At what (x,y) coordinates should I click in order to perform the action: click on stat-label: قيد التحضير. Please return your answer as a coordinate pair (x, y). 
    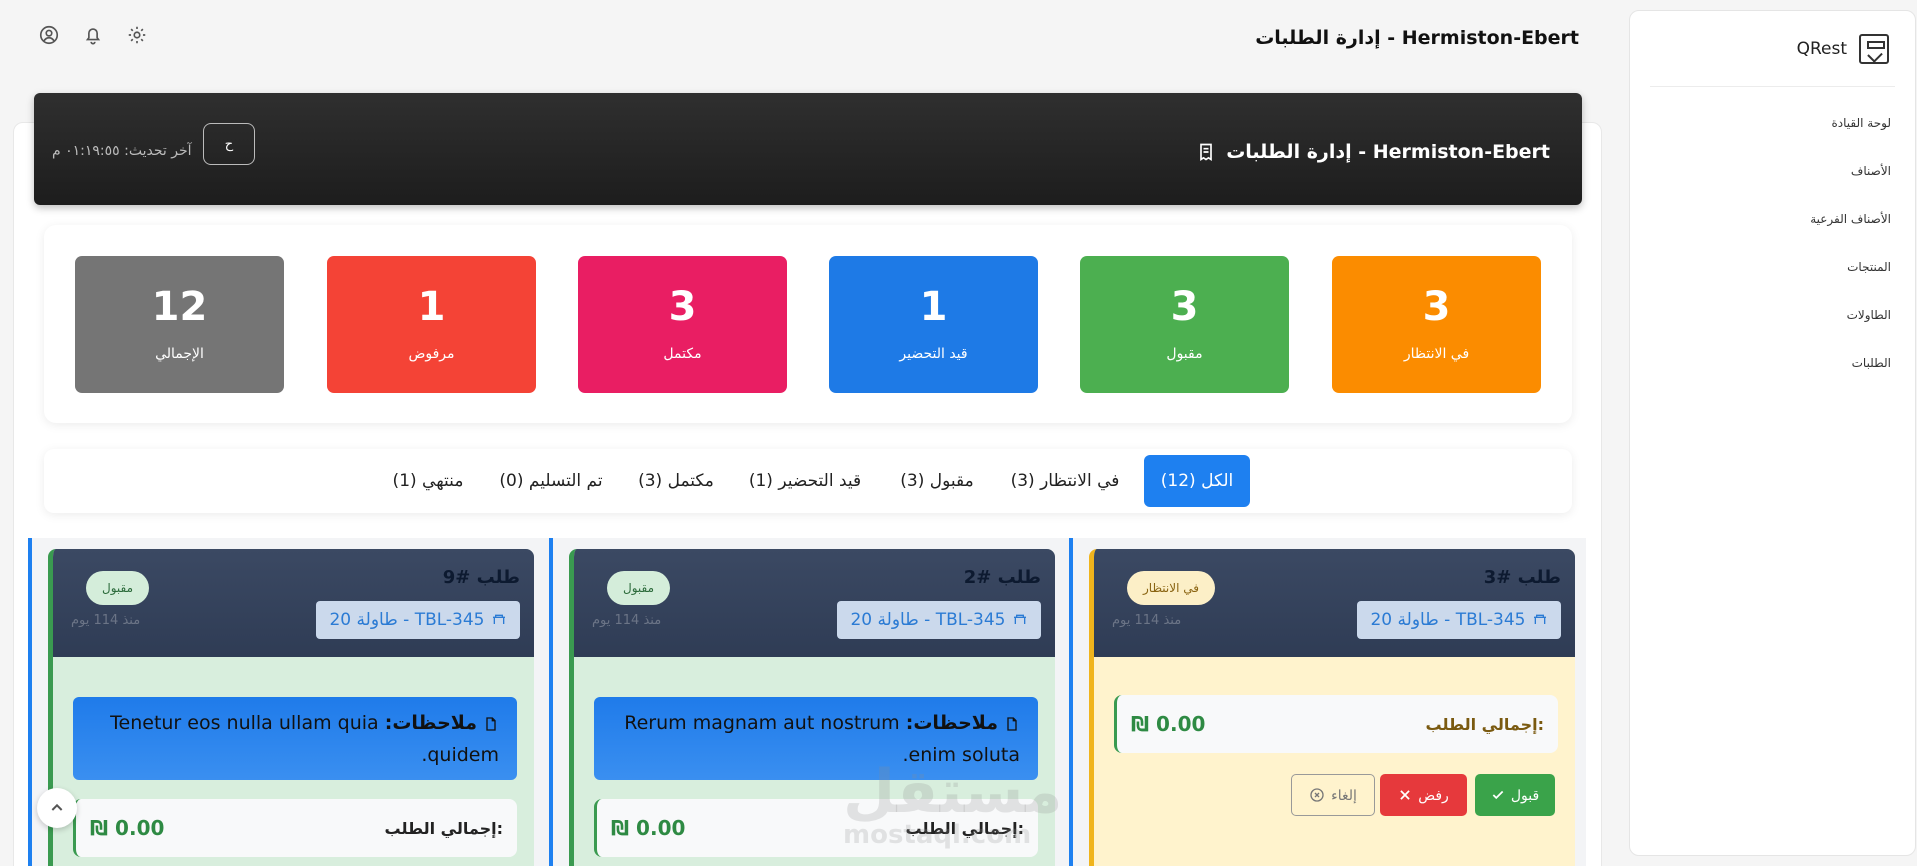
    Looking at the image, I should click on (933, 354).